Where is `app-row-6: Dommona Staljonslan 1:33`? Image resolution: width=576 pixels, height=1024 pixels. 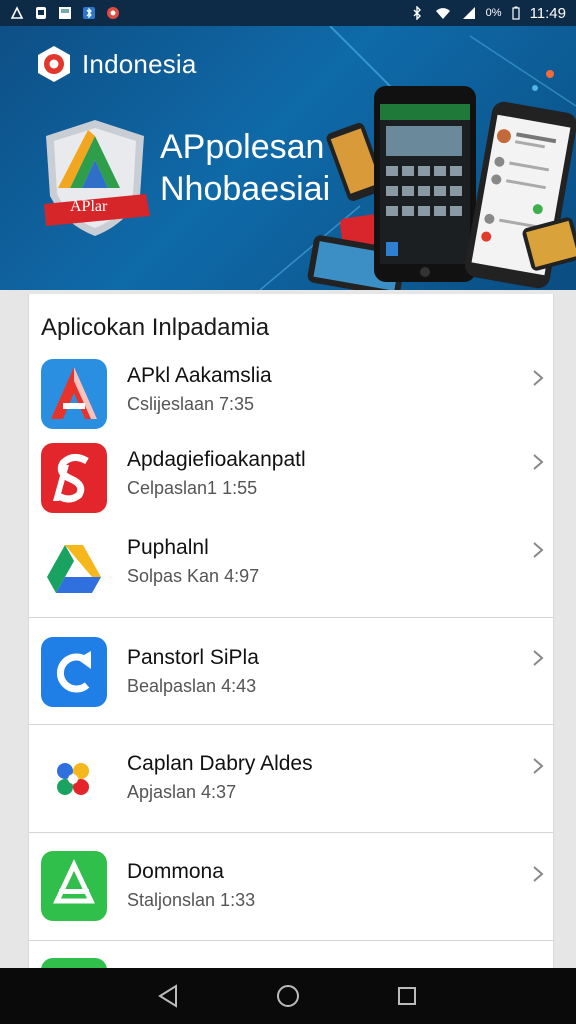 app-row-6: Dommona Staljonslan 1:33 is located at coordinates (291, 892).